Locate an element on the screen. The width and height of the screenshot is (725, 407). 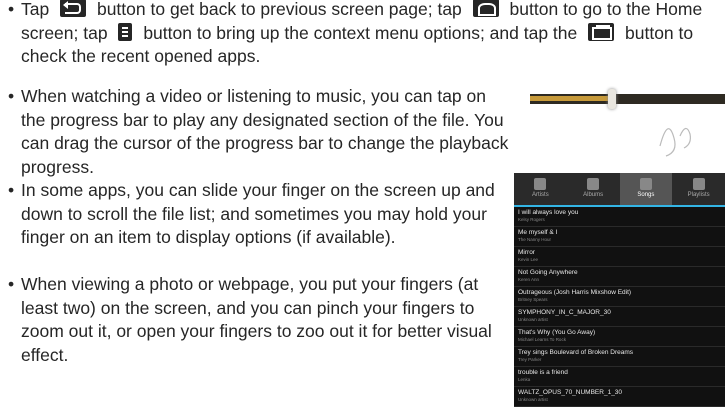
text-segment: Tap is located at coordinates (35, 9).